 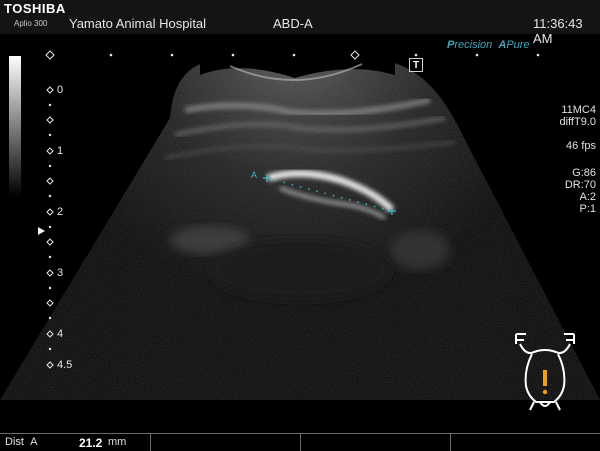 What do you see at coordinates (75, 442) in the screenshot?
I see `measurement-result: Dist A 21.2 mm` at bounding box center [75, 442].